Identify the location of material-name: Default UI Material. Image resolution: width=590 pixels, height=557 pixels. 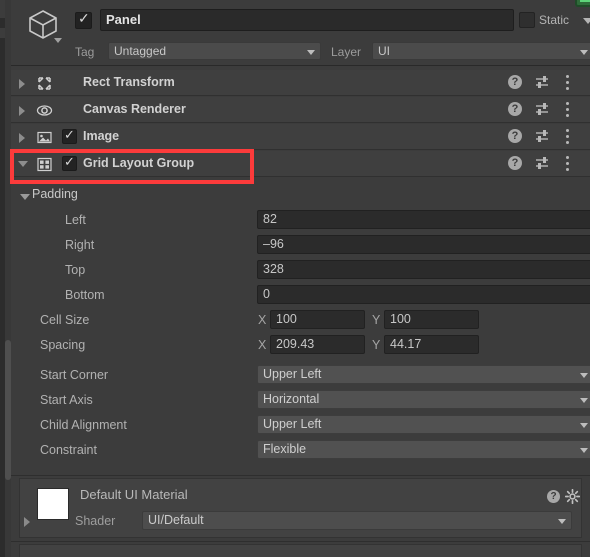
(134, 494).